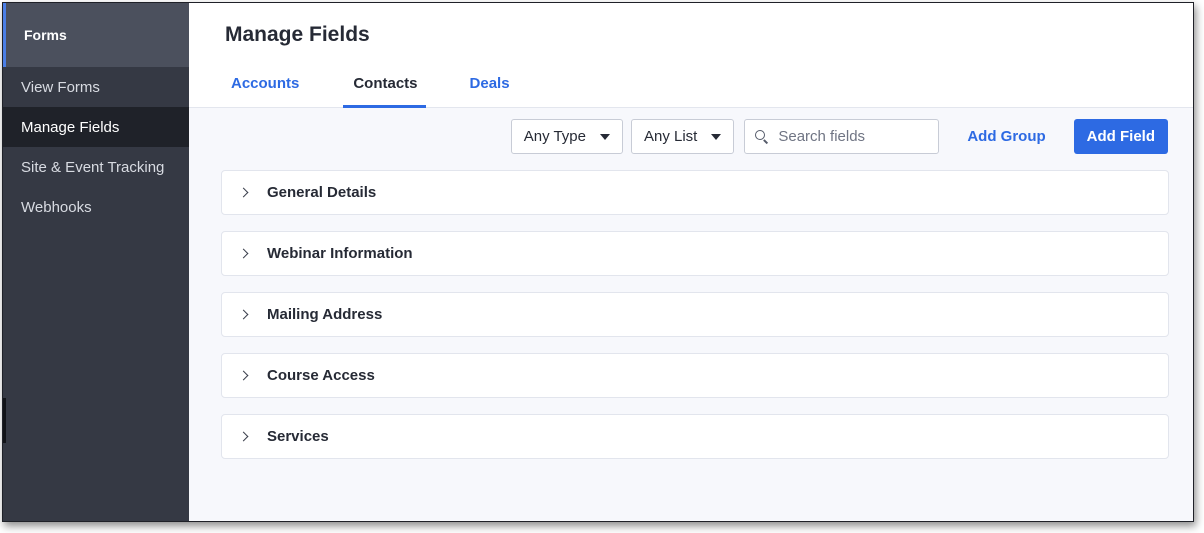  What do you see at coordinates (96, 87) in the screenshot?
I see `sidebar-item-view-forms: View Forms` at bounding box center [96, 87].